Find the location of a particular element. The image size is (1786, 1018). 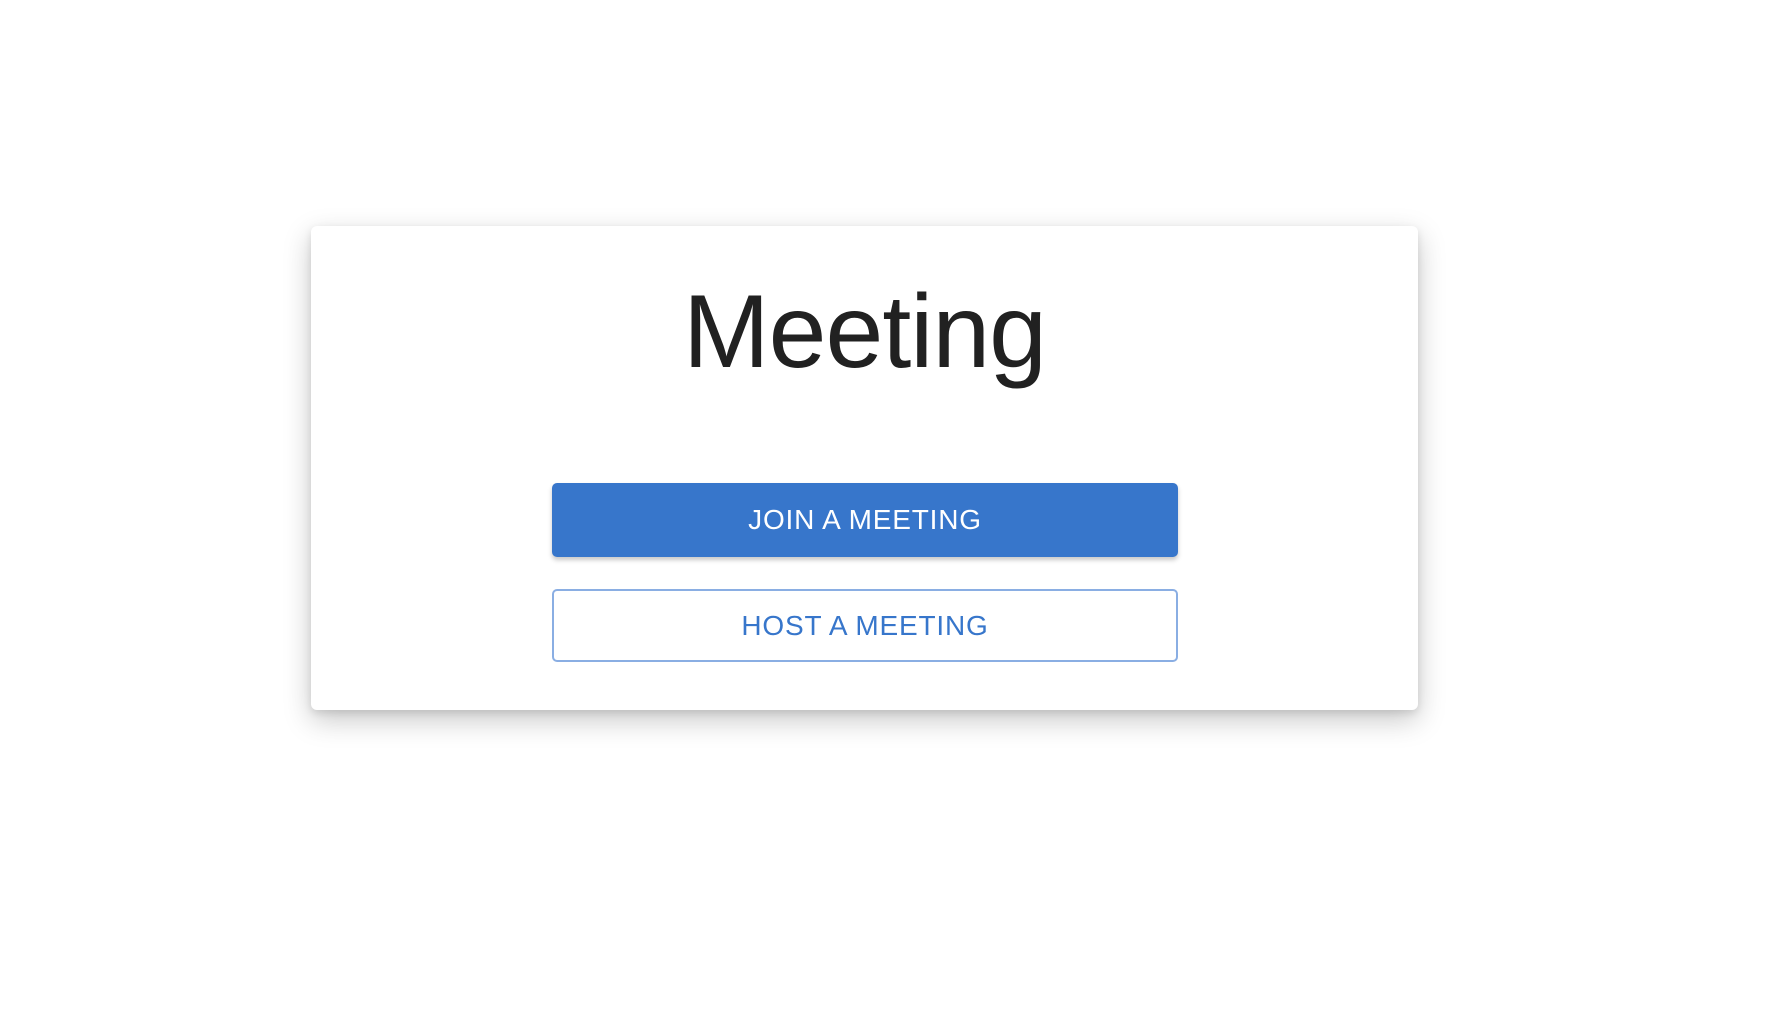

page-title: Meeting is located at coordinates (865, 332).